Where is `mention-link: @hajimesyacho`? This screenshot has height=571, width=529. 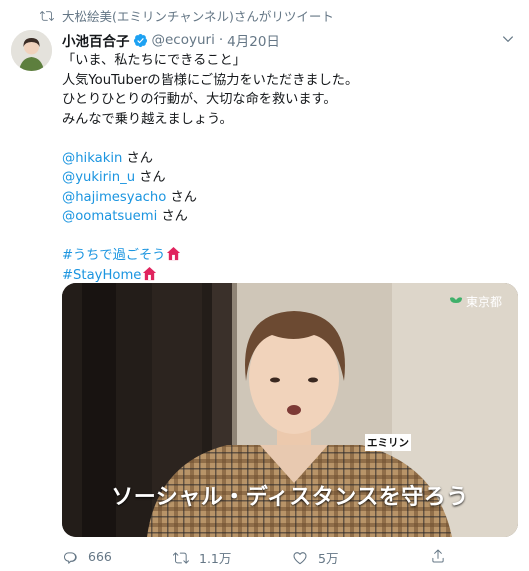 mention-link: @hajimesyacho is located at coordinates (114, 197).